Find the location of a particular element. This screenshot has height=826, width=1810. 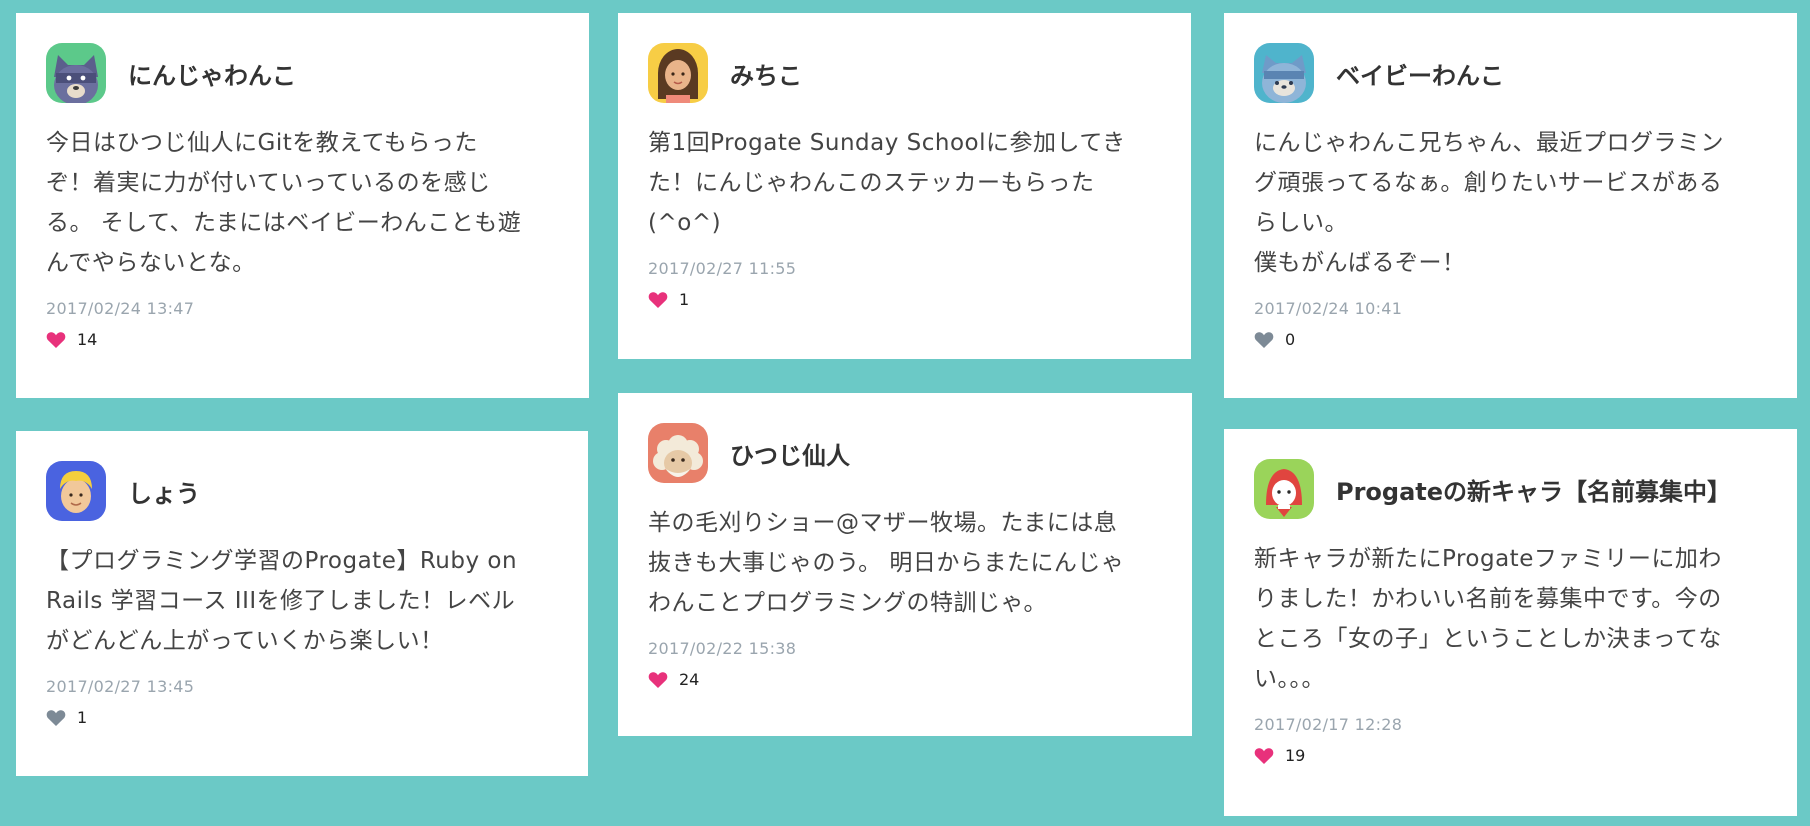

like-area: 24 is located at coordinates (905, 679).